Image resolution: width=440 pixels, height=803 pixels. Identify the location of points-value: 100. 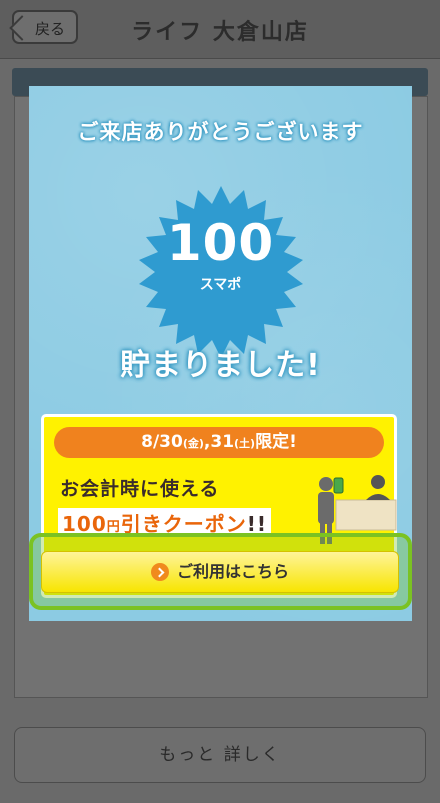
(220, 243).